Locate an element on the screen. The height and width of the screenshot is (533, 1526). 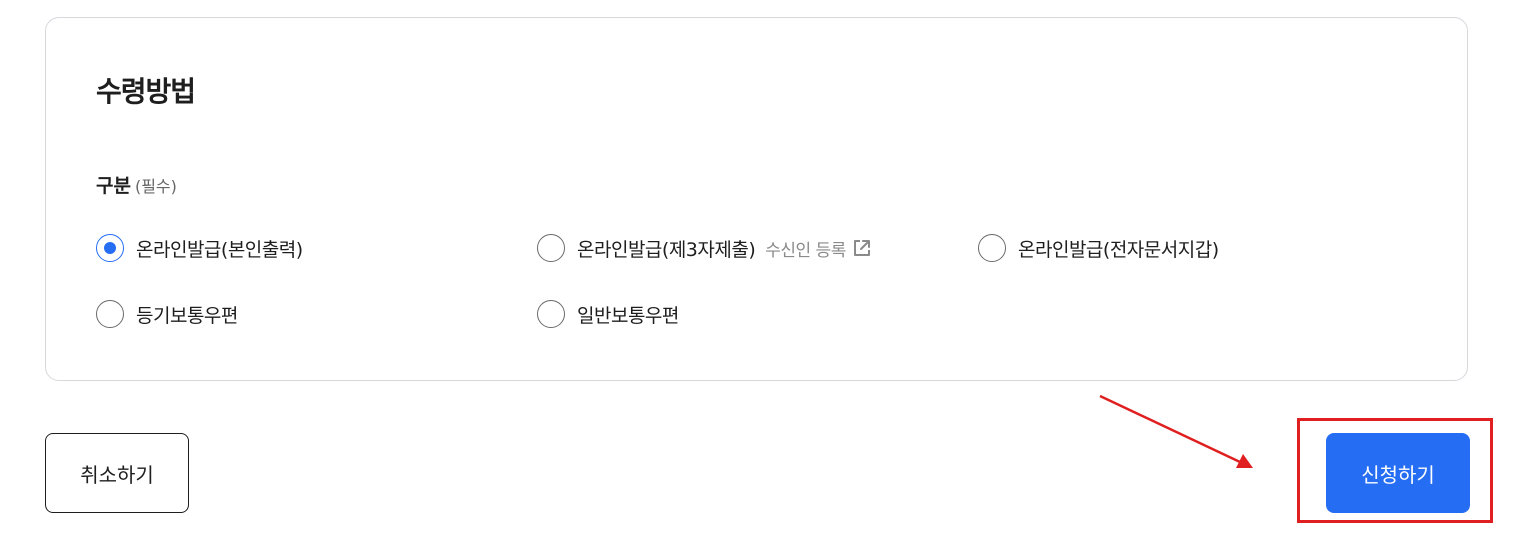
section-title: 수령방법 is located at coordinates (146, 91).